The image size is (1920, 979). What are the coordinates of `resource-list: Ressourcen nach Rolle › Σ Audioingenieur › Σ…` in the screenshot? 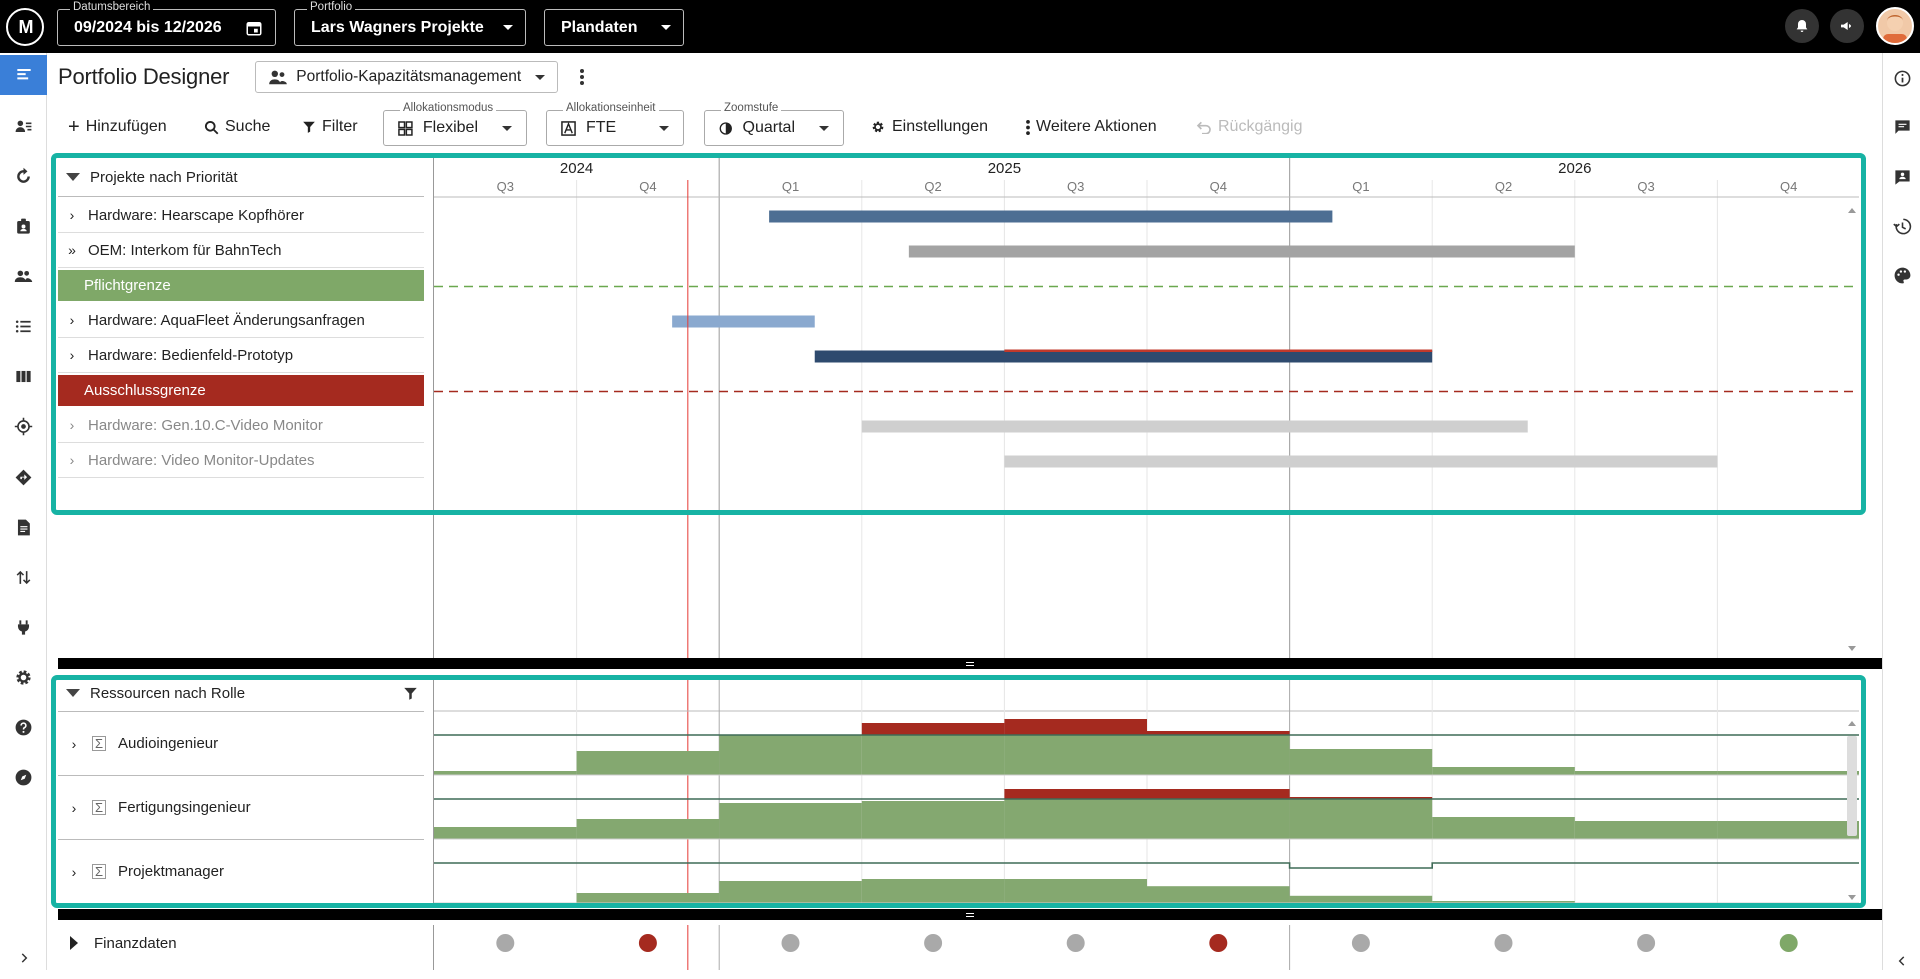 It's located at (241, 791).